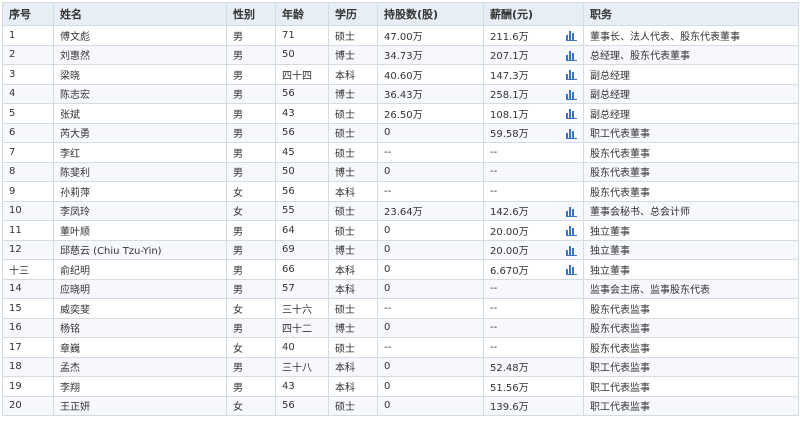 This screenshot has width=800, height=426. What do you see at coordinates (140, 191) in the screenshot?
I see `cell-name: 孙莉萍` at bounding box center [140, 191].